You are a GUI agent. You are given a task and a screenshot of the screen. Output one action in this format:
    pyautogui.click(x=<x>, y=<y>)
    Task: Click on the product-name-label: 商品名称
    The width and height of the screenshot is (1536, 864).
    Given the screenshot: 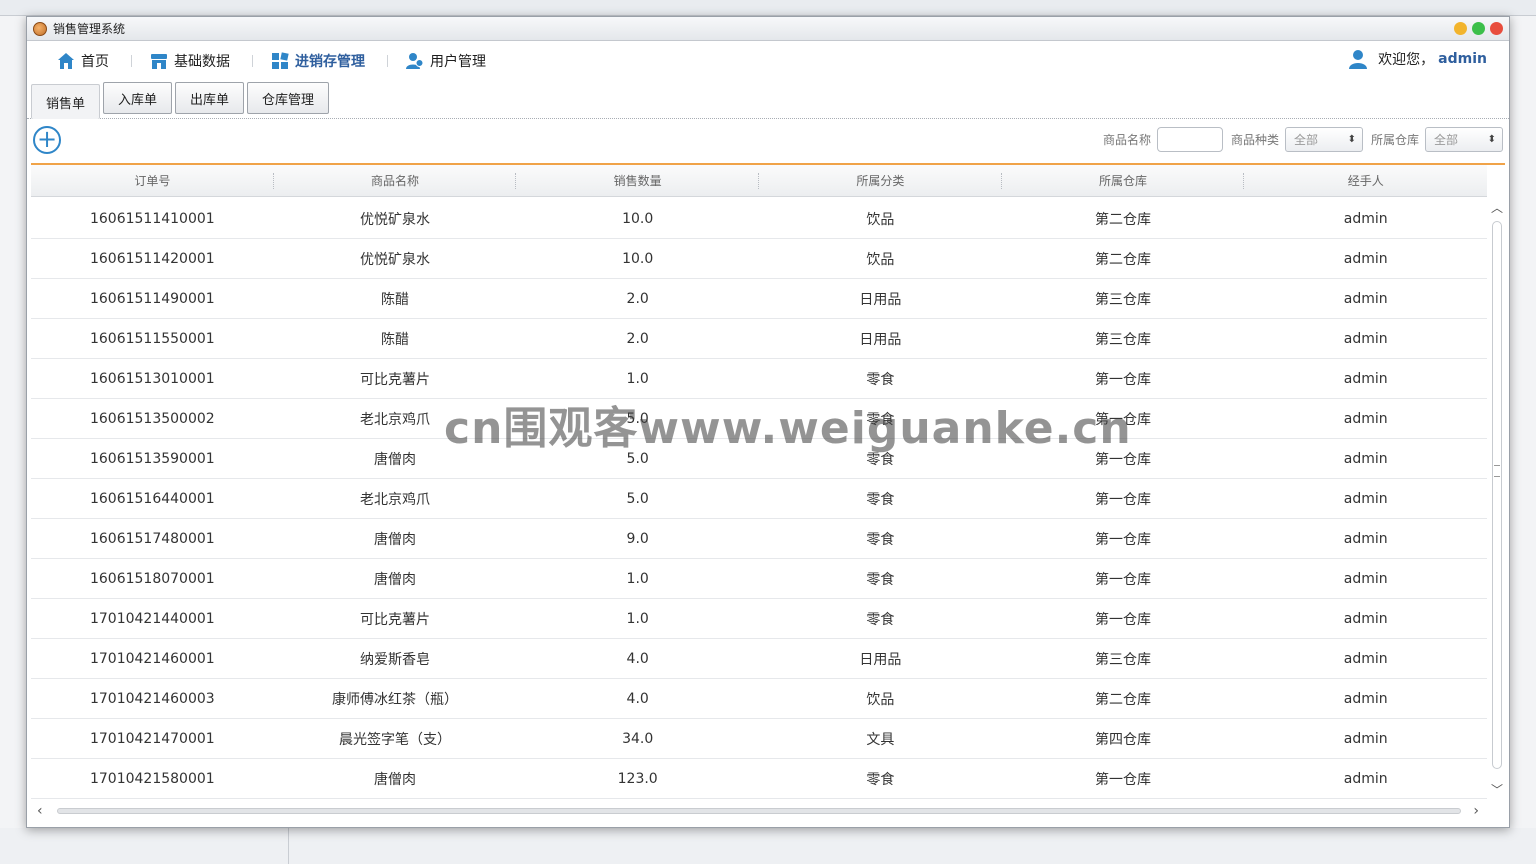 What is the action you would take?
    pyautogui.click(x=1126, y=140)
    